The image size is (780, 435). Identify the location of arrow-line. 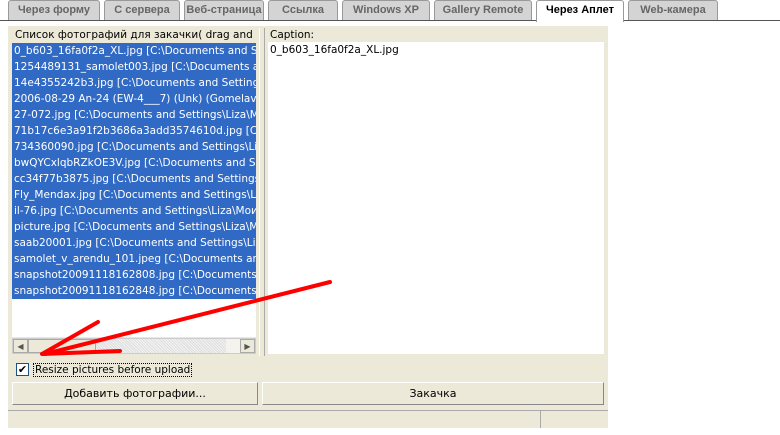
(187, 318).